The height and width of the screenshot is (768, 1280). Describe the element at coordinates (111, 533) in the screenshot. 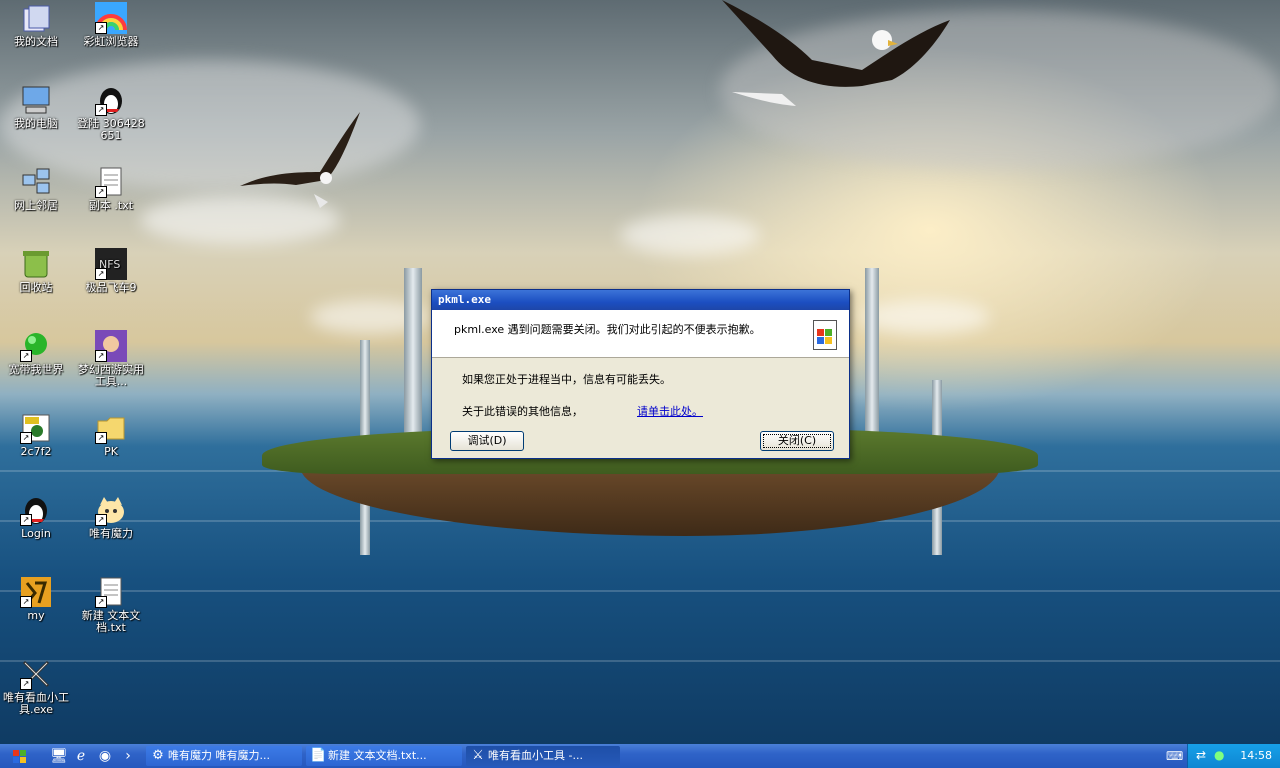

I see `desktop-icon-label: 唯有魔力` at that location.